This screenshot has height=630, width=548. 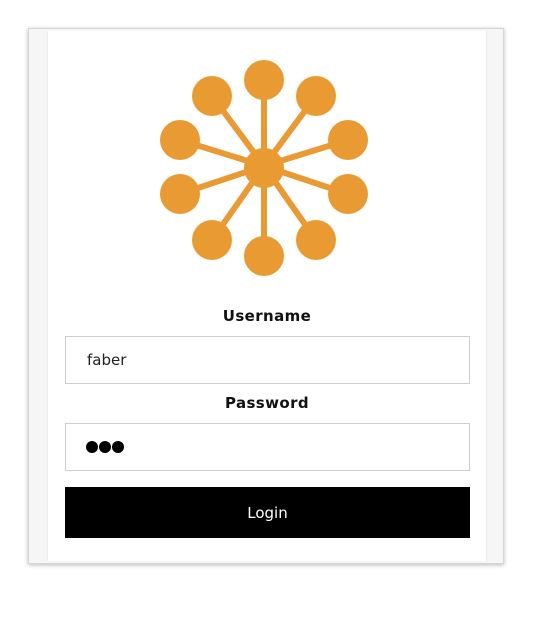 What do you see at coordinates (267, 403) in the screenshot?
I see `password-label: Password` at bounding box center [267, 403].